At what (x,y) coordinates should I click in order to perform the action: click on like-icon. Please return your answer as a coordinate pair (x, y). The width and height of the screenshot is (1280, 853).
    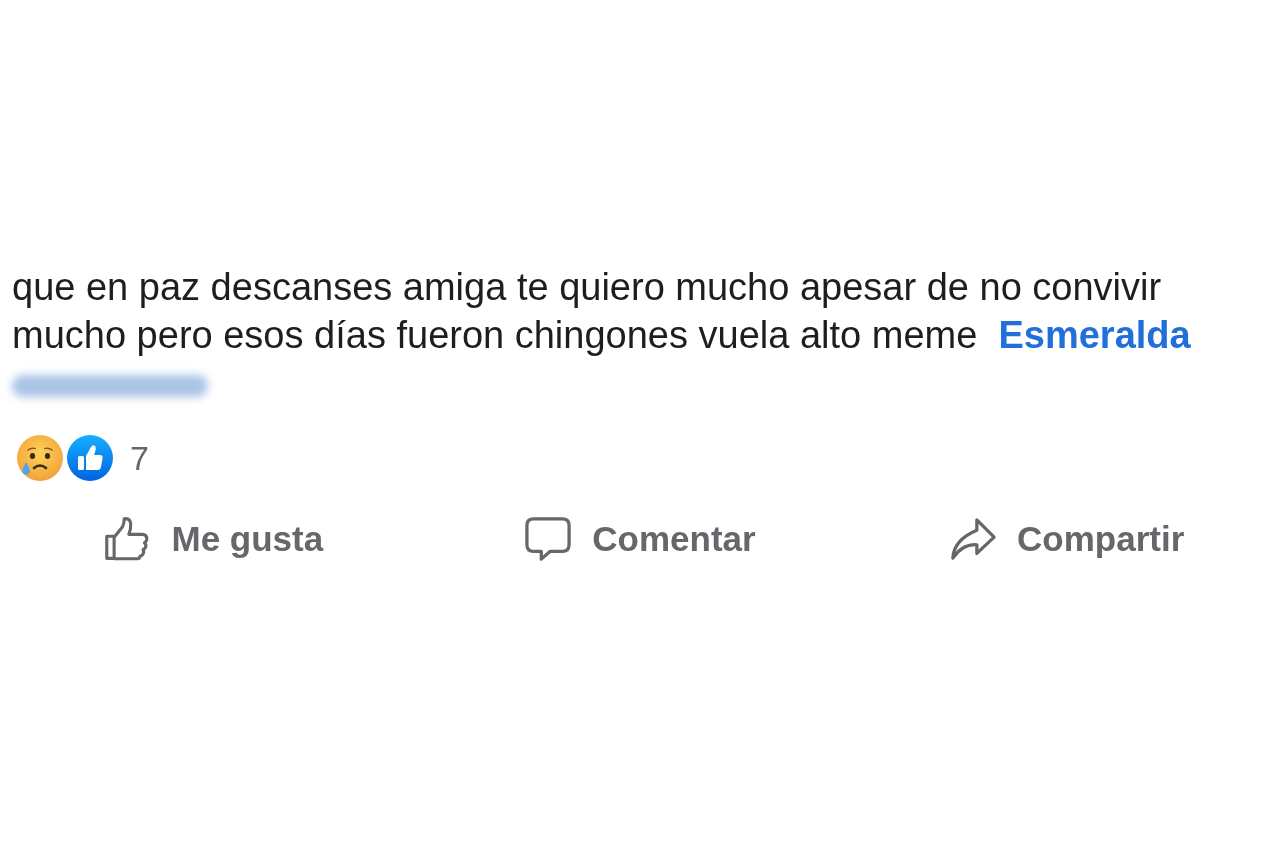
    Looking at the image, I should click on (90, 458).